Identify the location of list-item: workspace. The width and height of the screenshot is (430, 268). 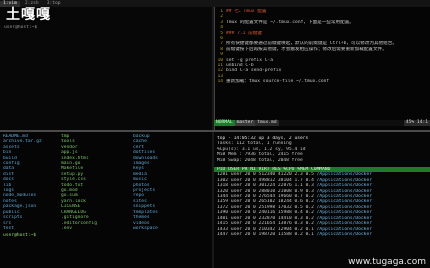
(145, 228).